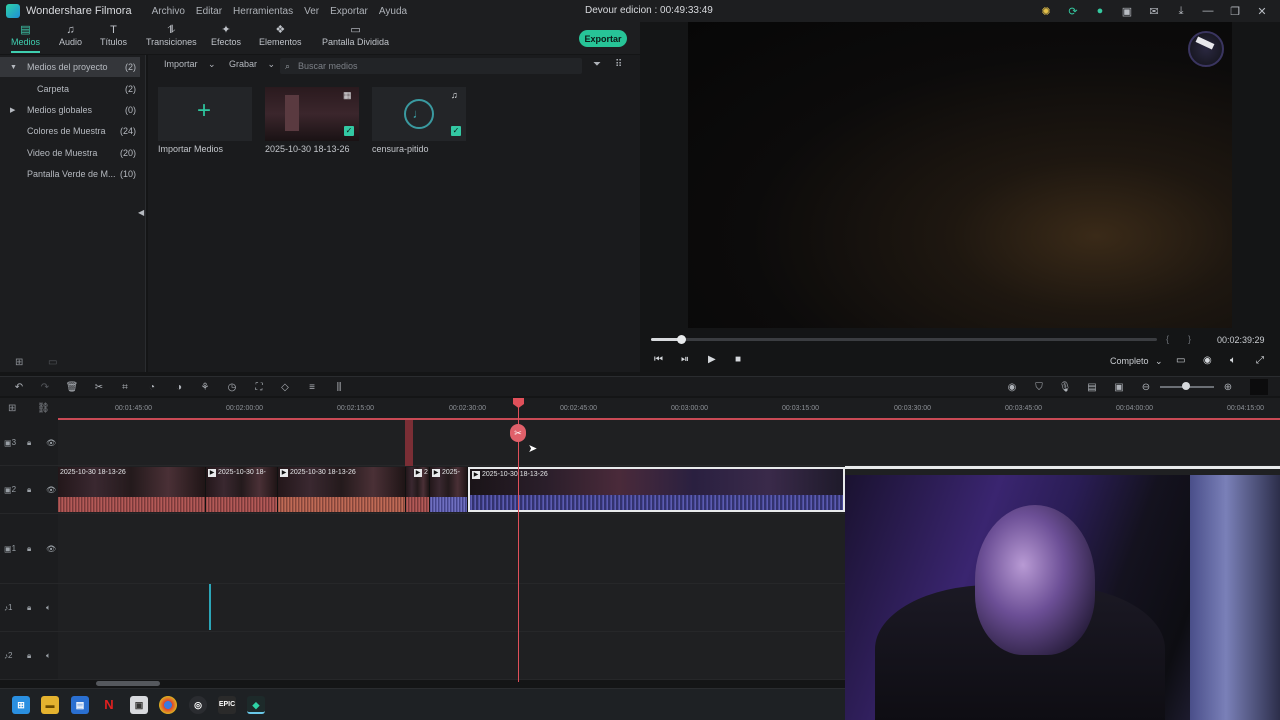 This screenshot has width=1280, height=720. Describe the element at coordinates (26, 38) in the screenshot. I see `tab-medios: ▤ Medios` at that location.